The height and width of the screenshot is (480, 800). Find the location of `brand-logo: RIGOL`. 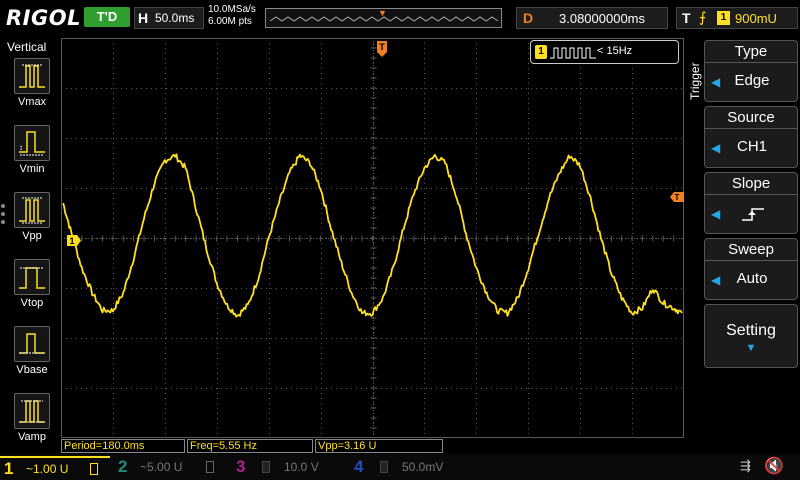

brand-logo: RIGOL is located at coordinates (43, 18).